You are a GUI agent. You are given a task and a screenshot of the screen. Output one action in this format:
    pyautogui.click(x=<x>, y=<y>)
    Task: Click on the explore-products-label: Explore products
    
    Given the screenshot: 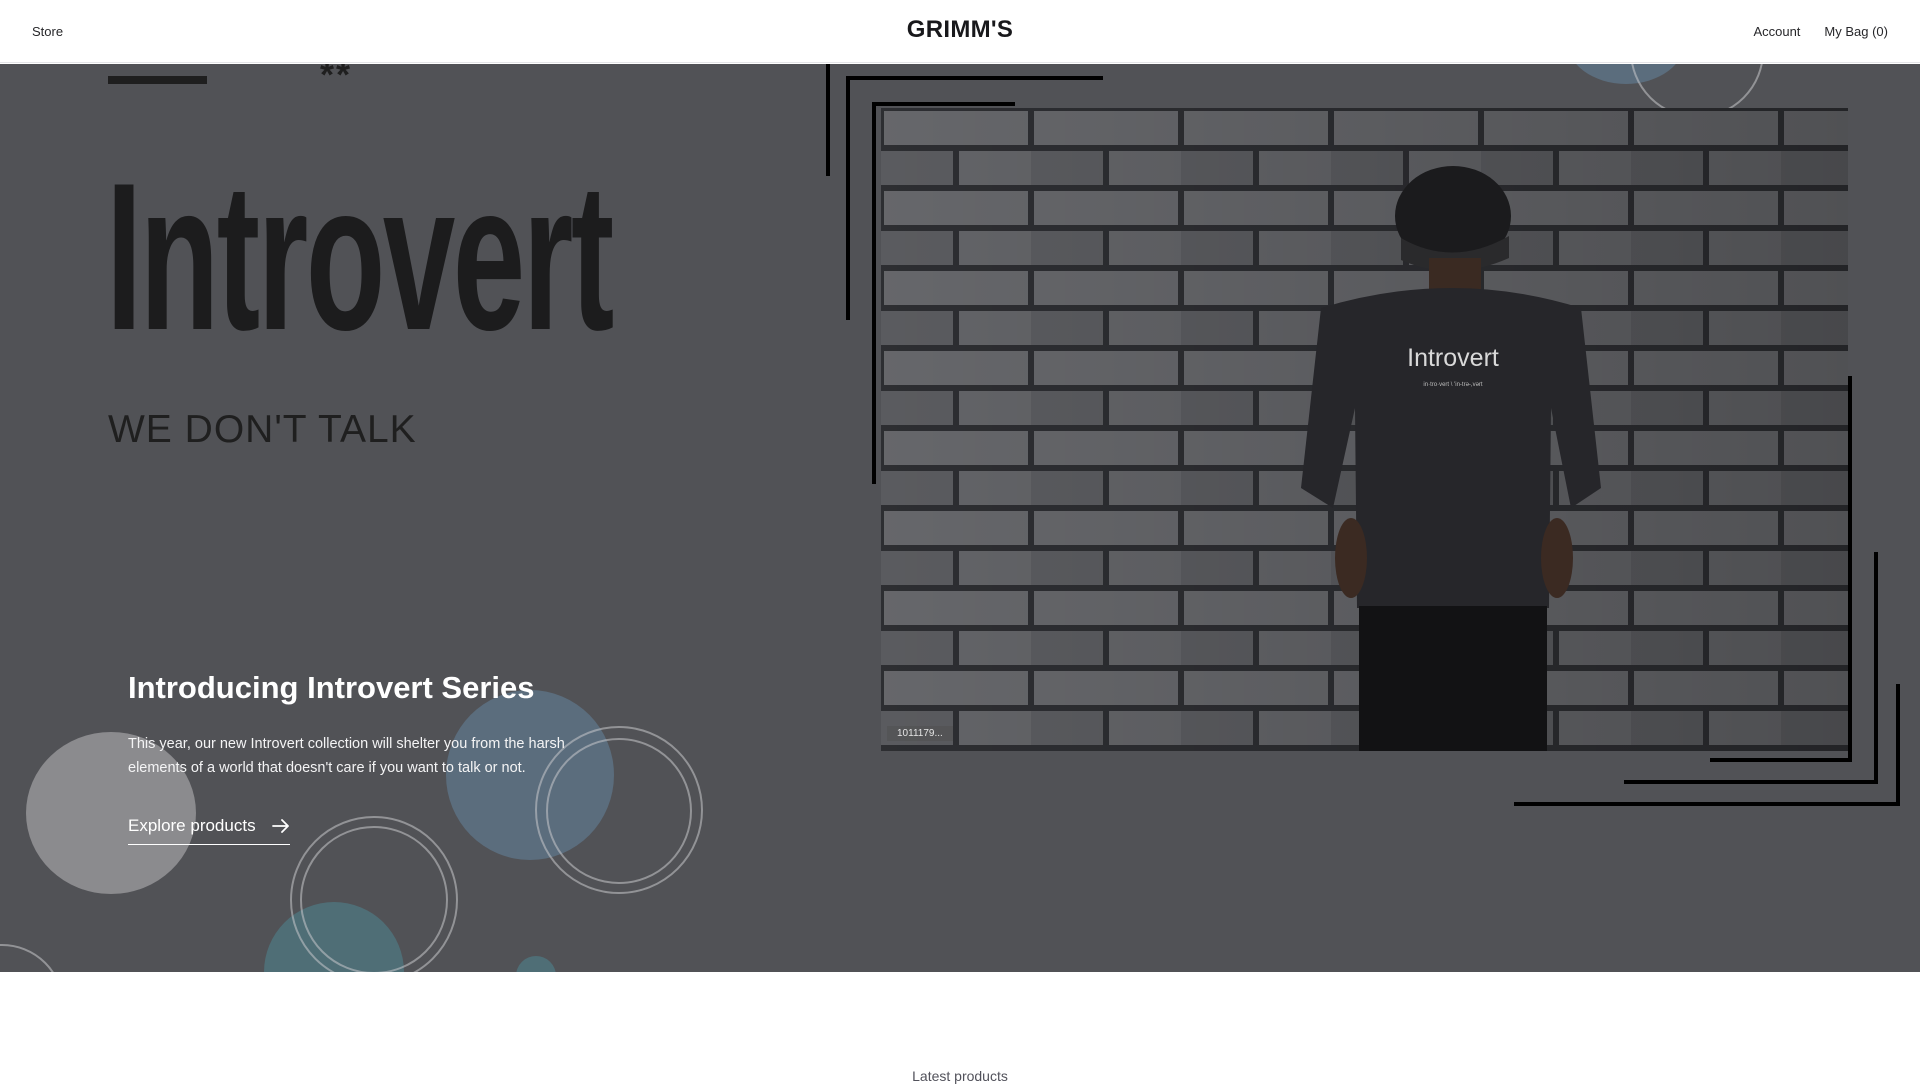 What is the action you would take?
    pyautogui.click(x=192, y=825)
    